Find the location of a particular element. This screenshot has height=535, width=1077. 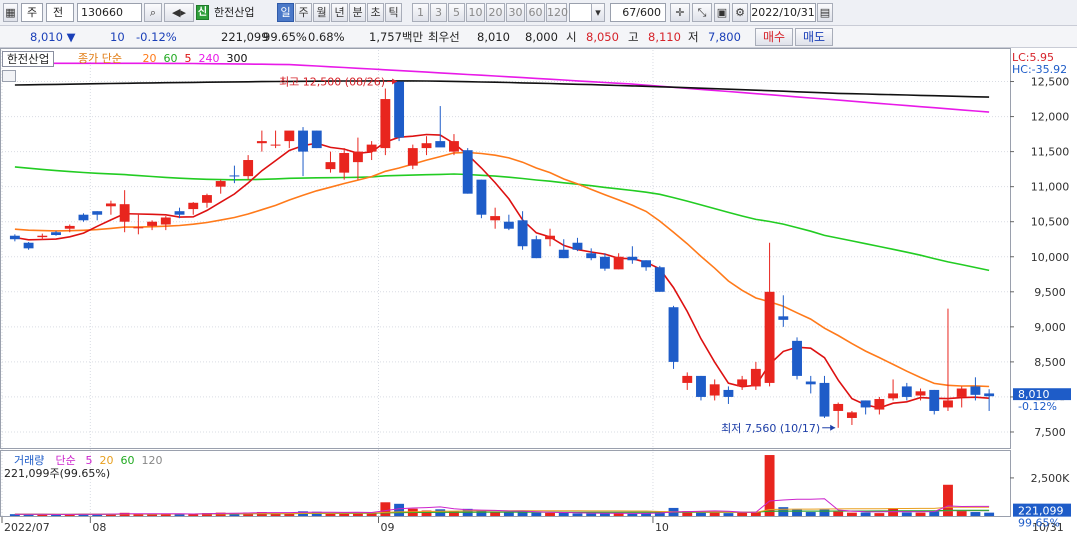

chart-stock-name: 한전산업 is located at coordinates (28, 59).